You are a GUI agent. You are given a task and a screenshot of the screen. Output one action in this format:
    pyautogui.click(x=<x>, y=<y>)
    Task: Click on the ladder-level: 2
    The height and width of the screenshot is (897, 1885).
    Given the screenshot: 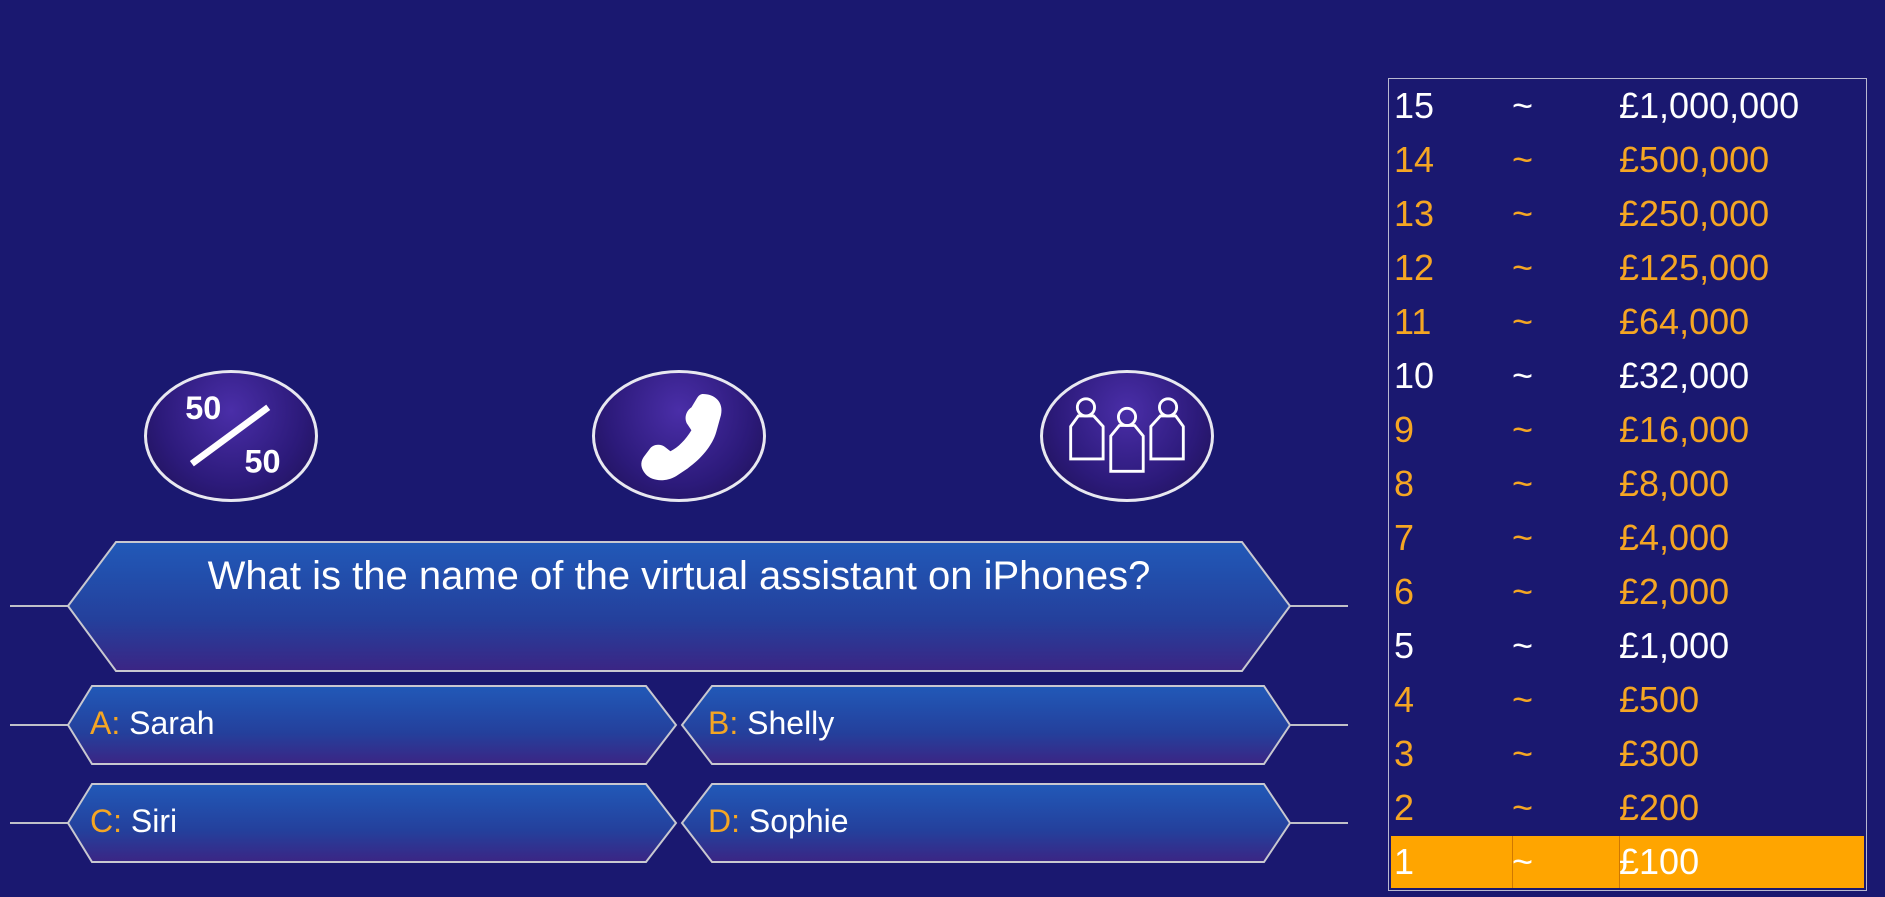 What is the action you would take?
    pyautogui.click(x=1404, y=807)
    